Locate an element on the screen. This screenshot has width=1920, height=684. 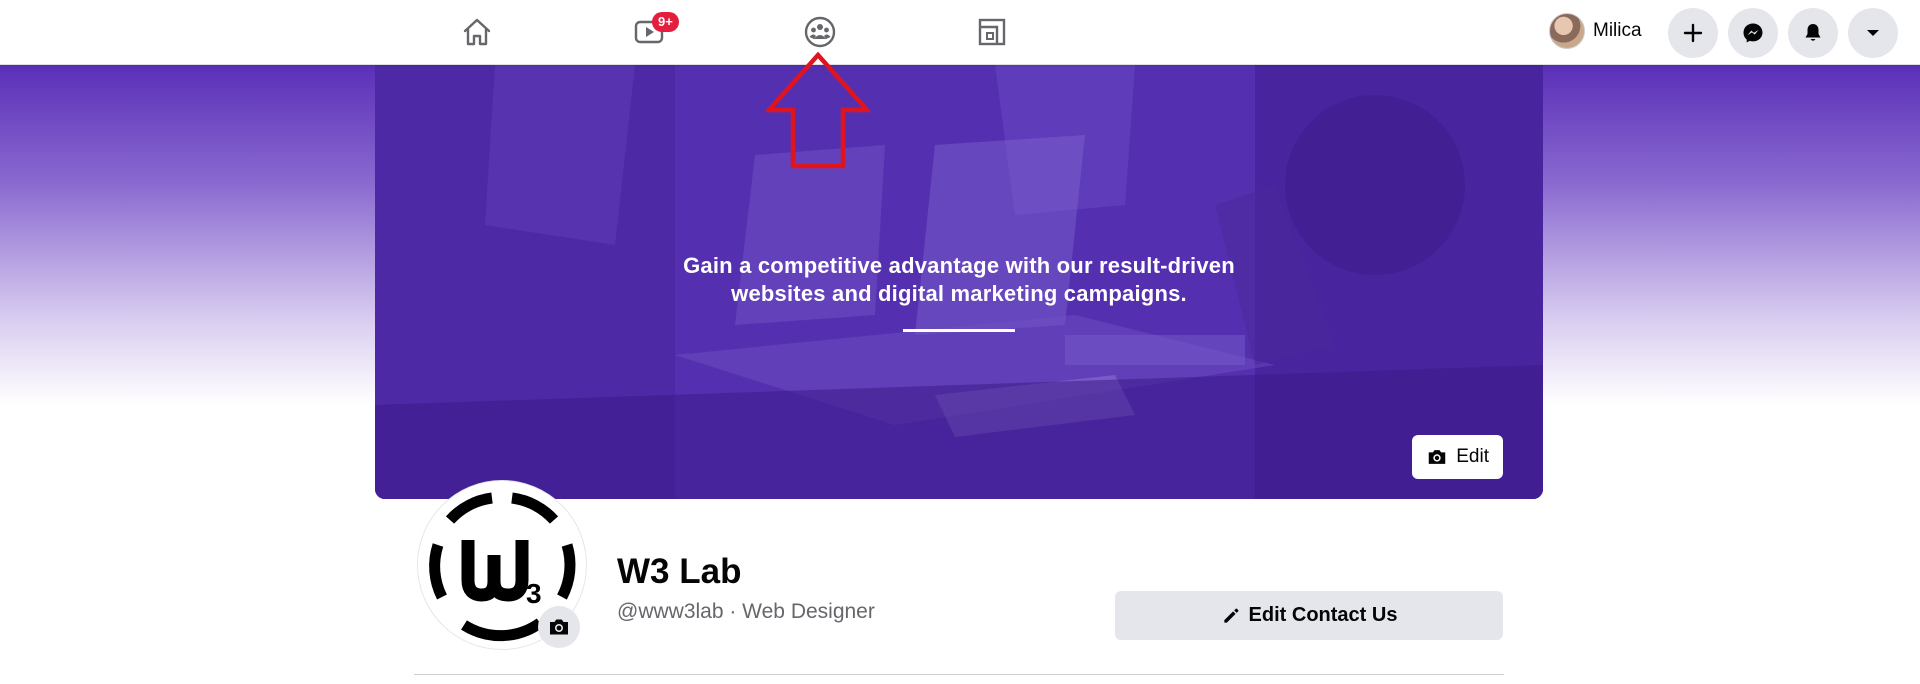
account-menu-button is located at coordinates (1873, 33).